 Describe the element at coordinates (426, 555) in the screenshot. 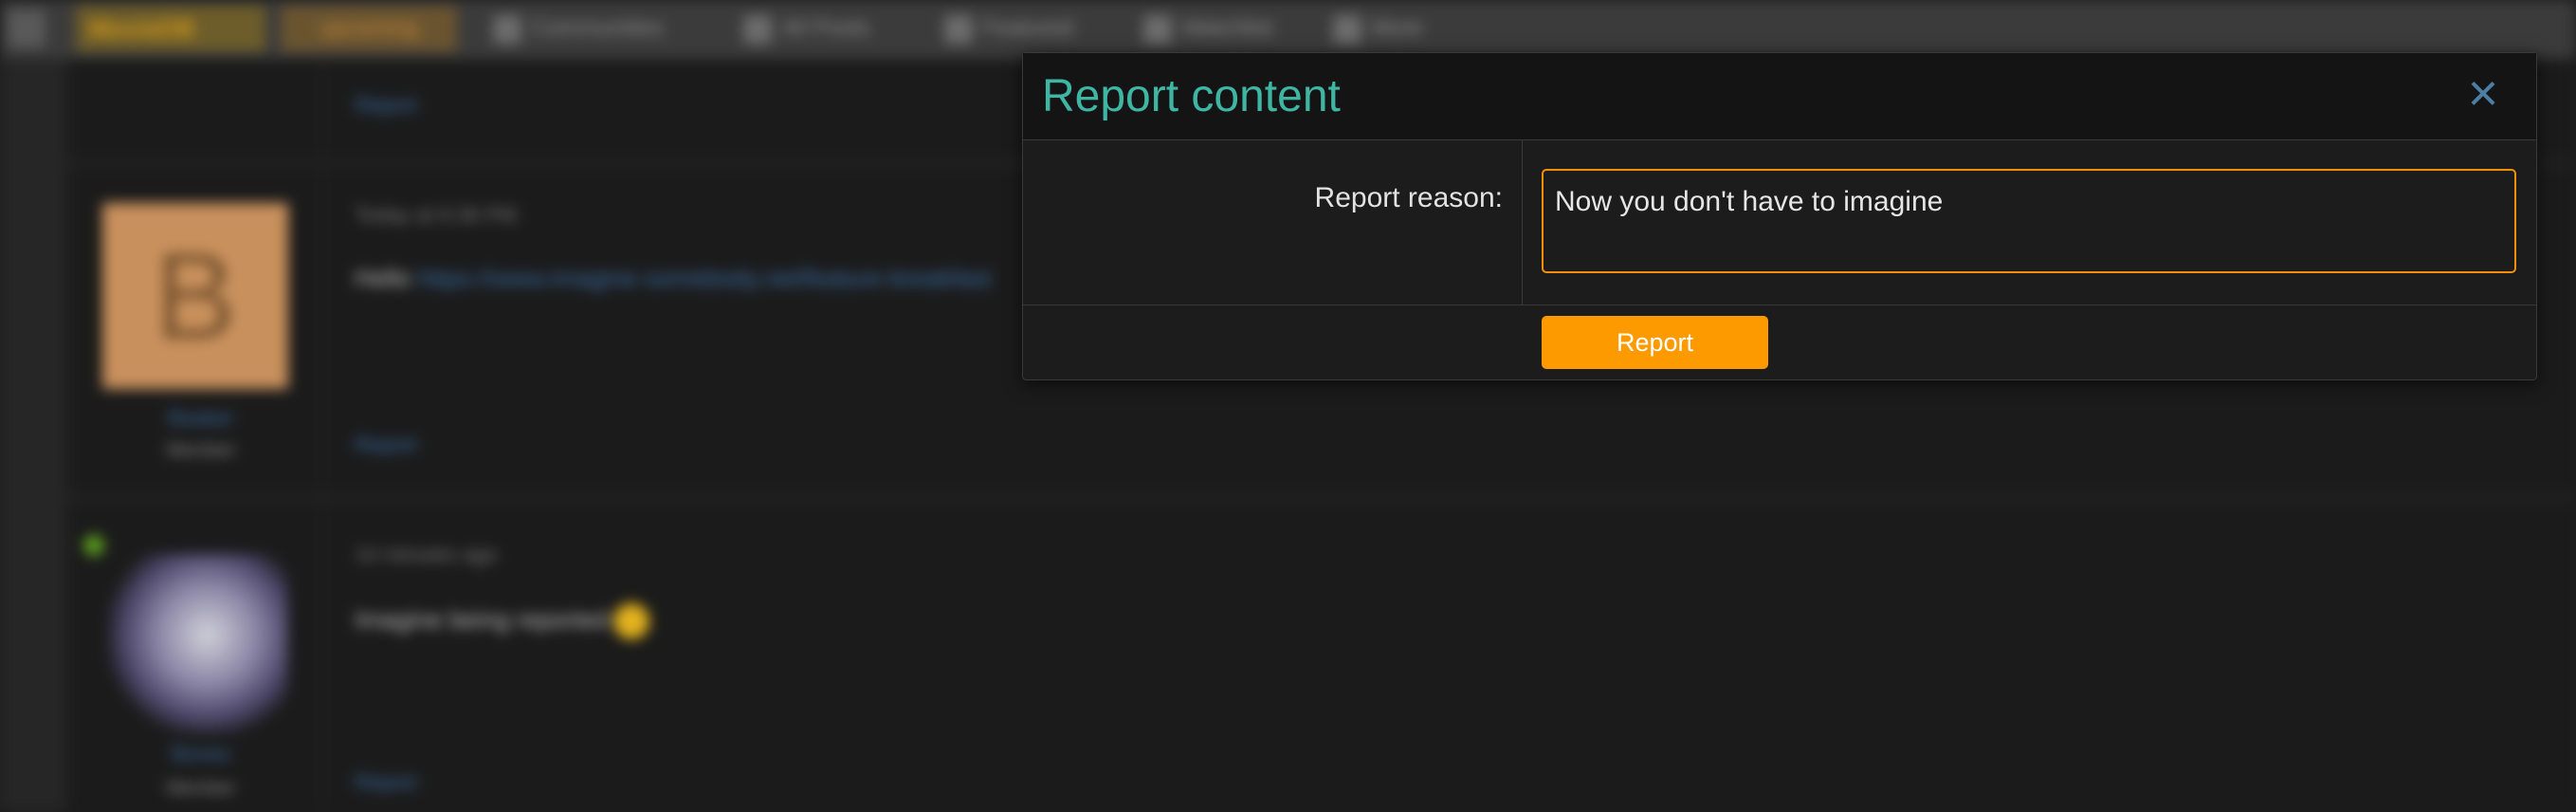

I see `post-timestamp: 14 minutes ago` at that location.